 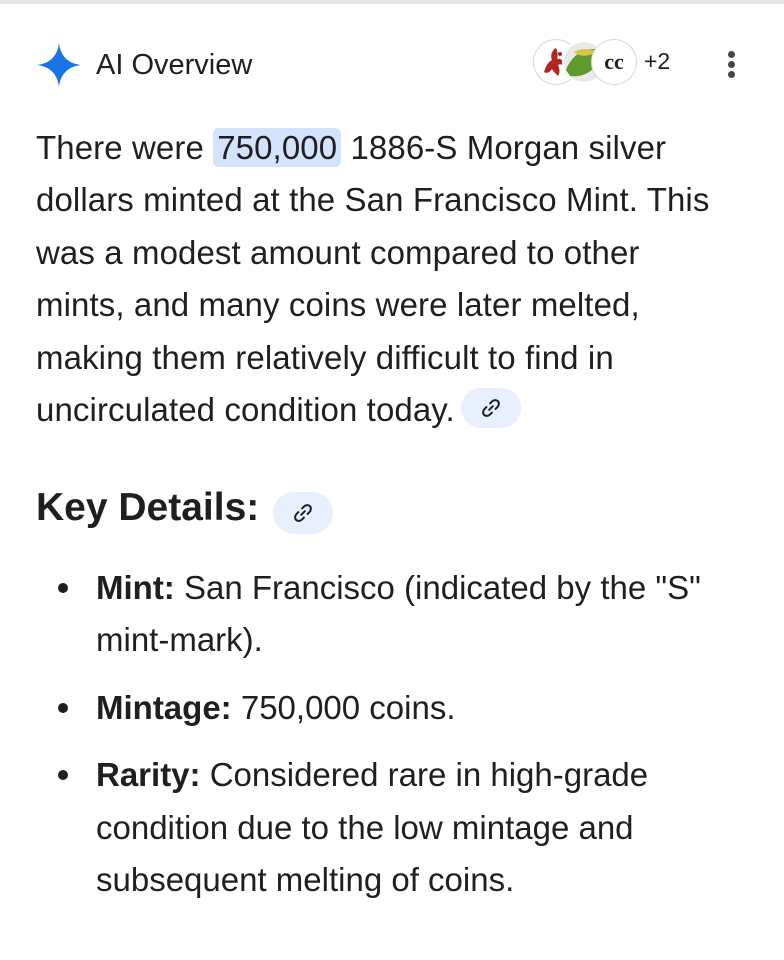 I want to click on list-item-mintage: Mintage: 750,000 coins., so click(x=406, y=708).